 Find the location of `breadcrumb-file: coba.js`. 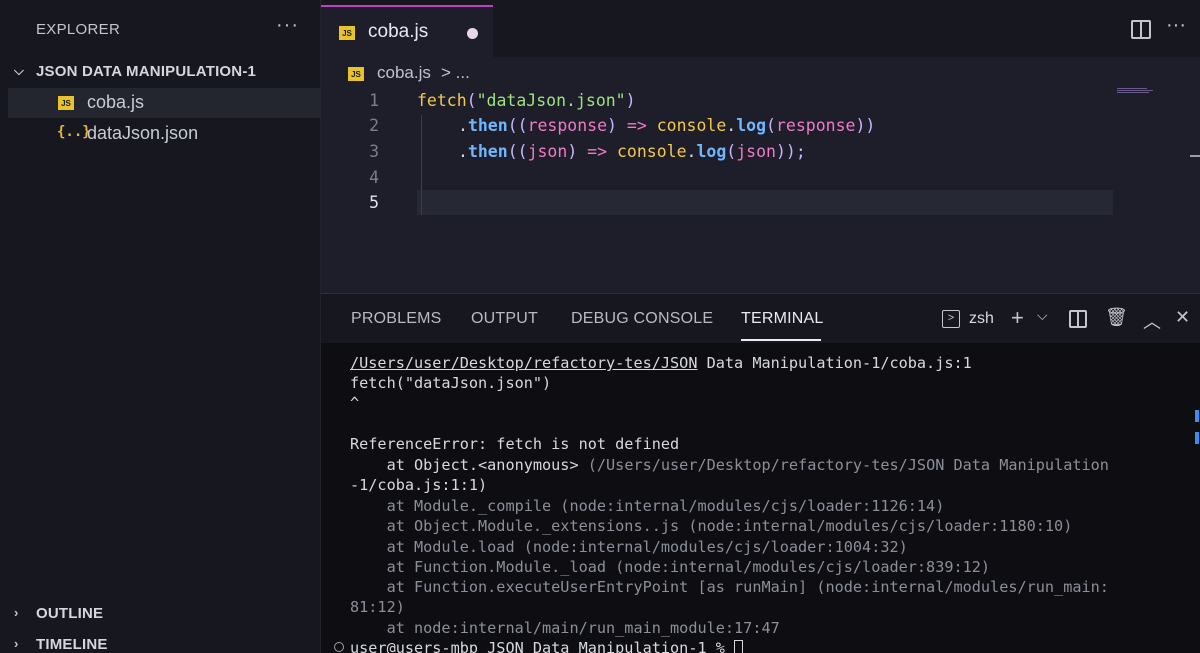

breadcrumb-file: coba.js is located at coordinates (404, 73).